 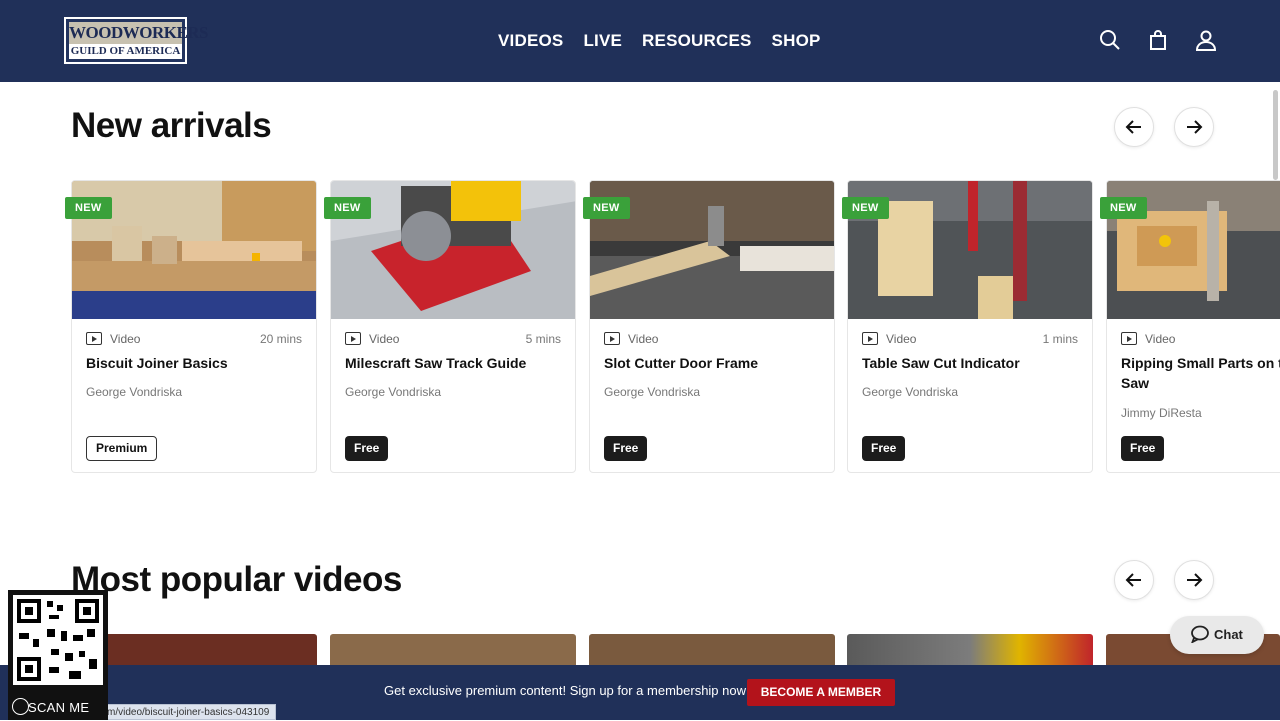 What do you see at coordinates (970, 339) in the screenshot?
I see `video-meta: Video 1 mins` at bounding box center [970, 339].